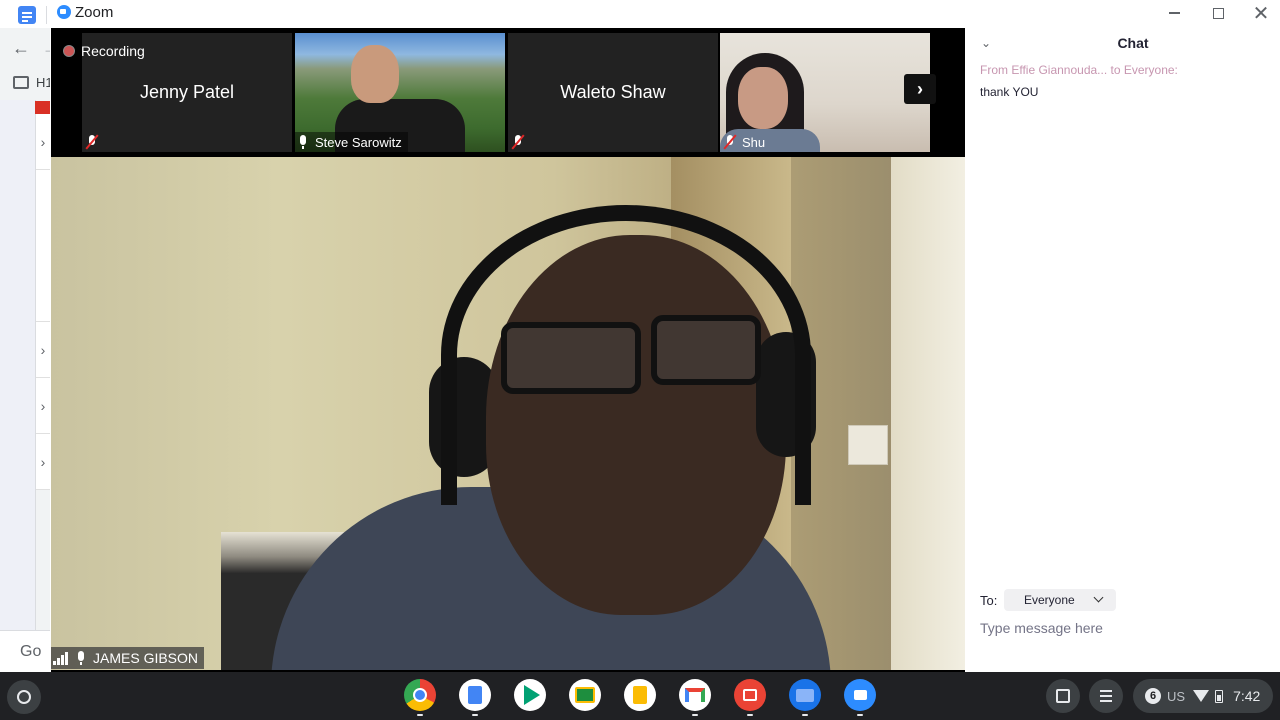 The width and height of the screenshot is (1280, 720). What do you see at coordinates (1125, 628) in the screenshot?
I see `chat-message-input` at bounding box center [1125, 628].